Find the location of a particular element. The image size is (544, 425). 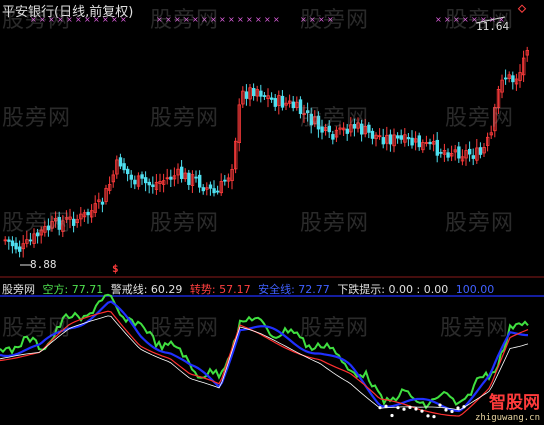

signal-marker: $ is located at coordinates (115, 268).